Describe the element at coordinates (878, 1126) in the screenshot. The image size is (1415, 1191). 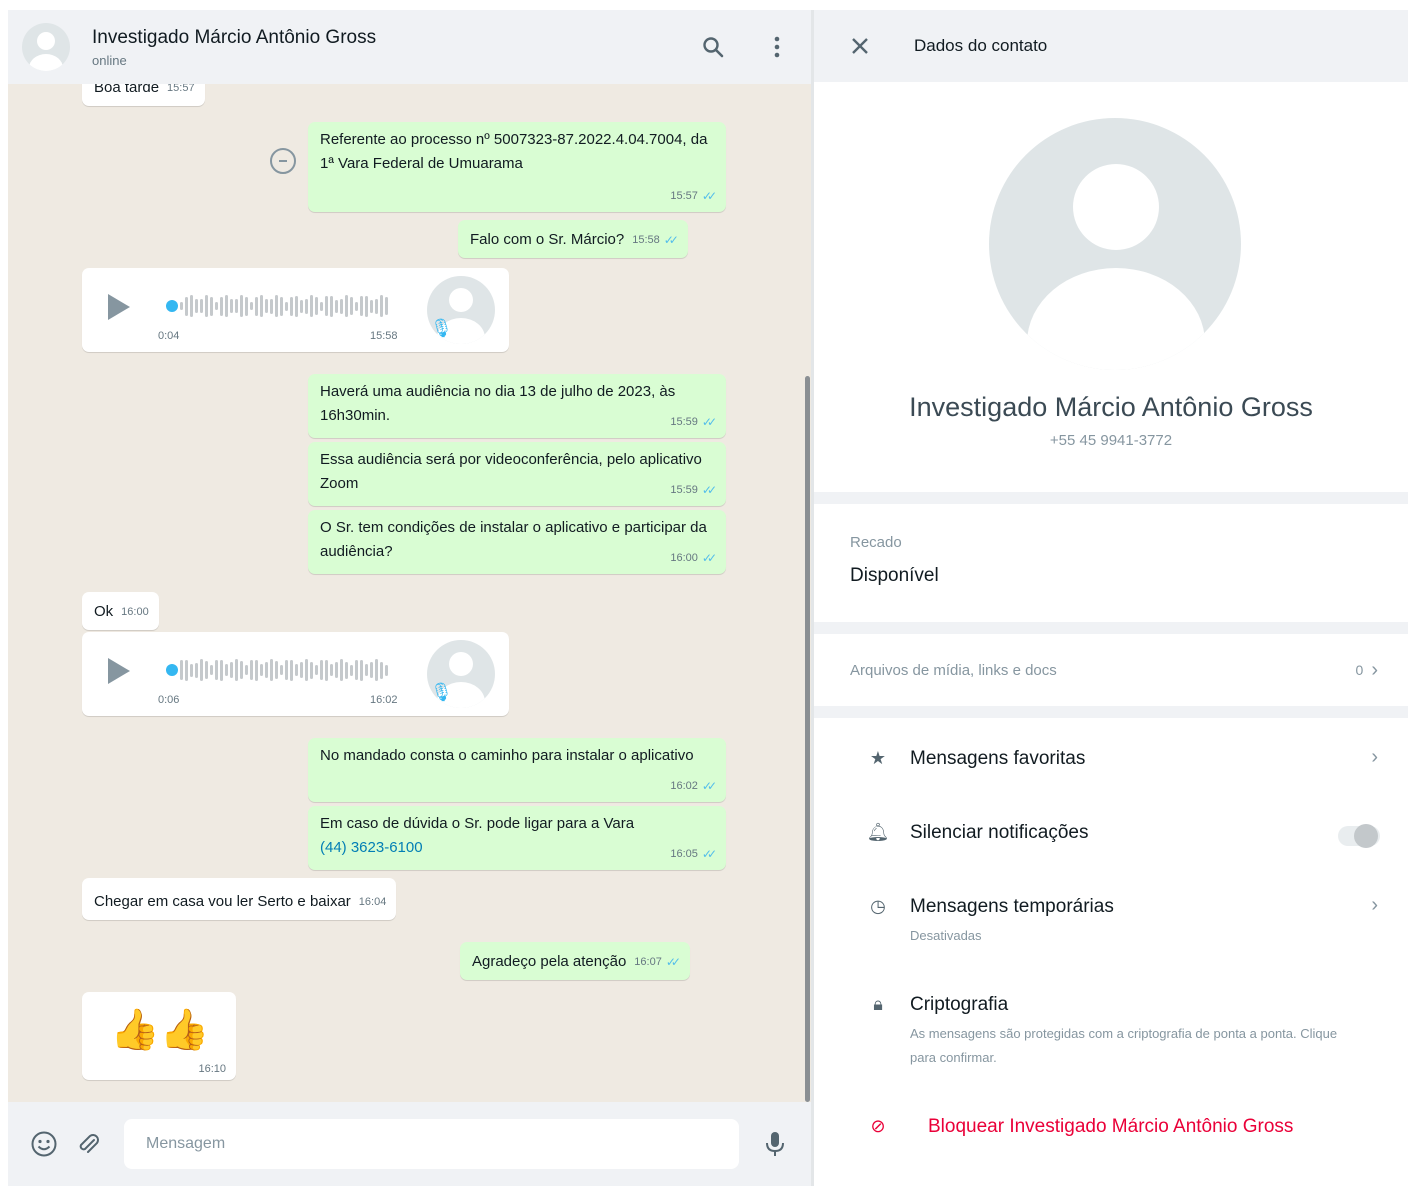
I see `block-icon: ⊘` at that location.